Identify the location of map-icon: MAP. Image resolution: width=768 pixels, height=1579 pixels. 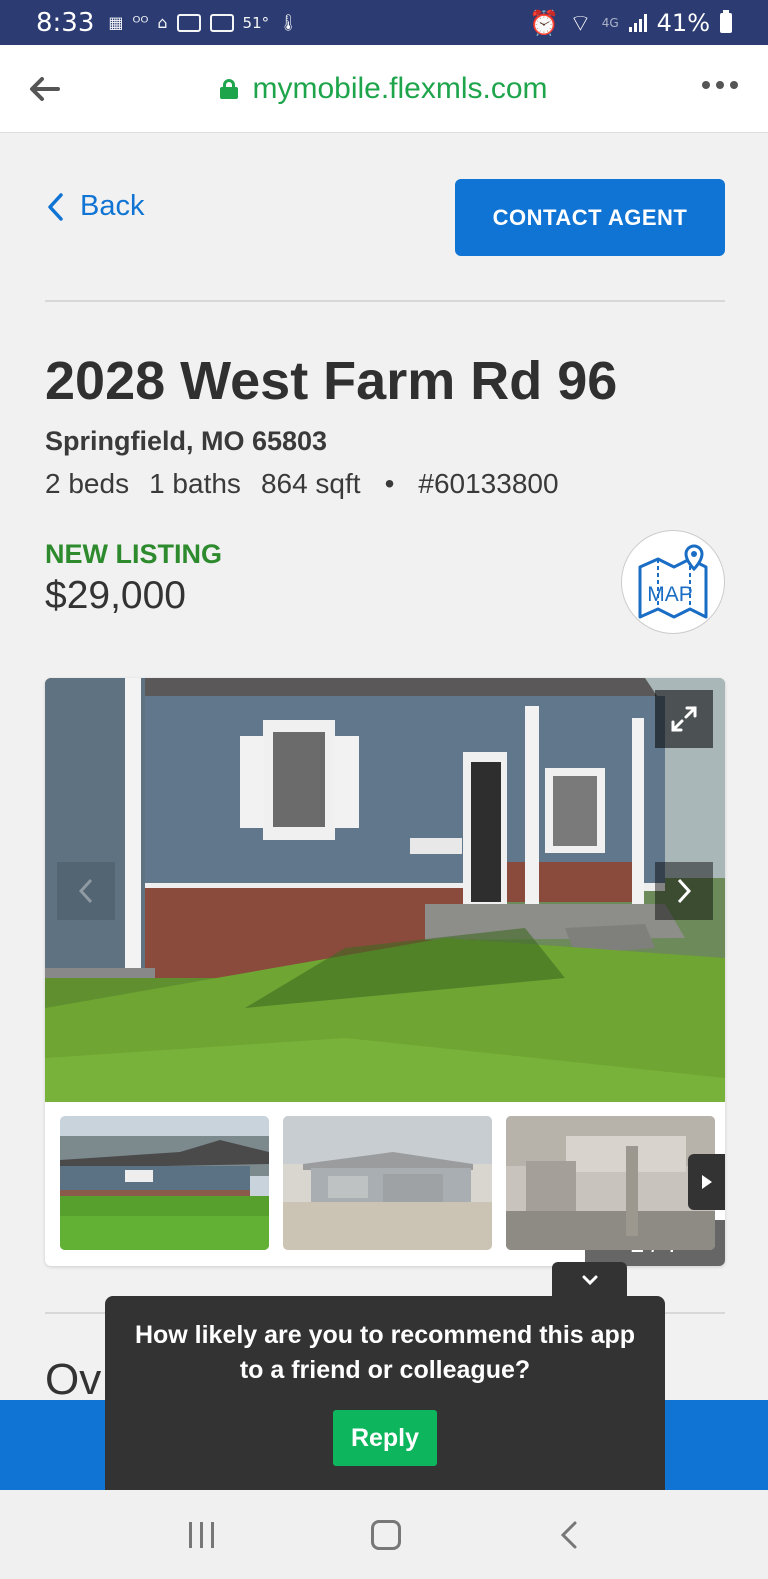
(673, 581).